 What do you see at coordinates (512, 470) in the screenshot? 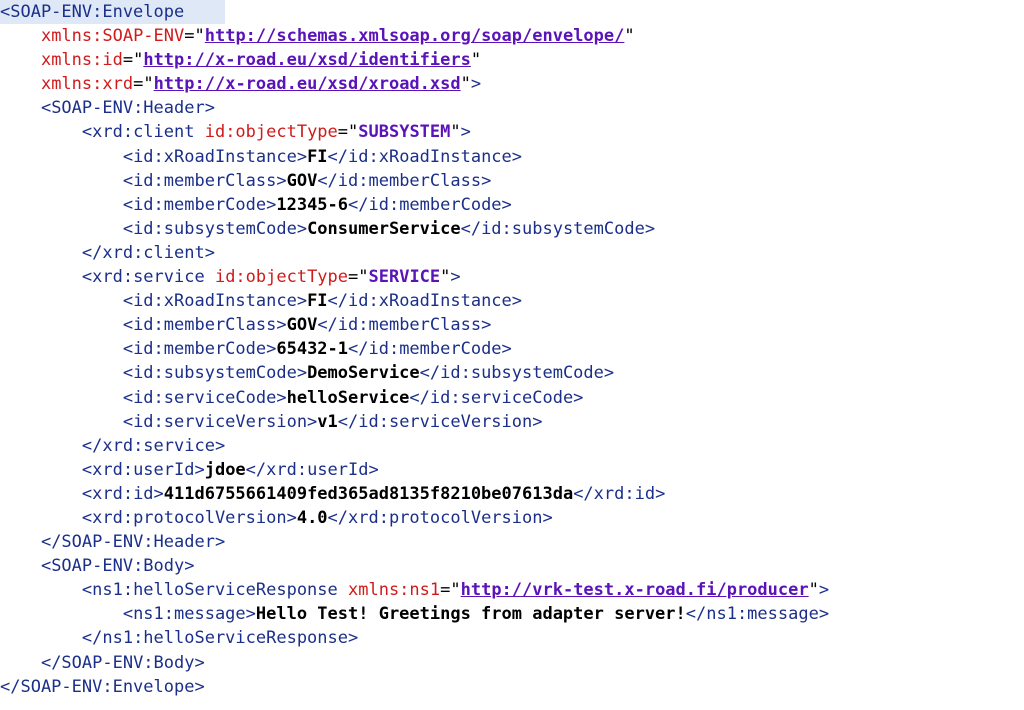
I see `code-line: <xrd:userId>jdoe</xrd:userId>` at bounding box center [512, 470].